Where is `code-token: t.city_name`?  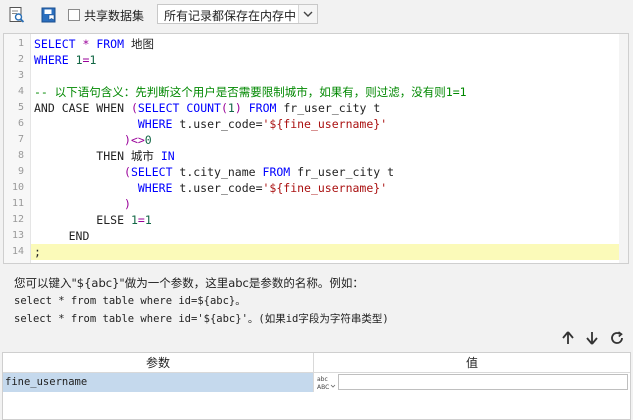
code-token: t.city_name is located at coordinates (217, 172).